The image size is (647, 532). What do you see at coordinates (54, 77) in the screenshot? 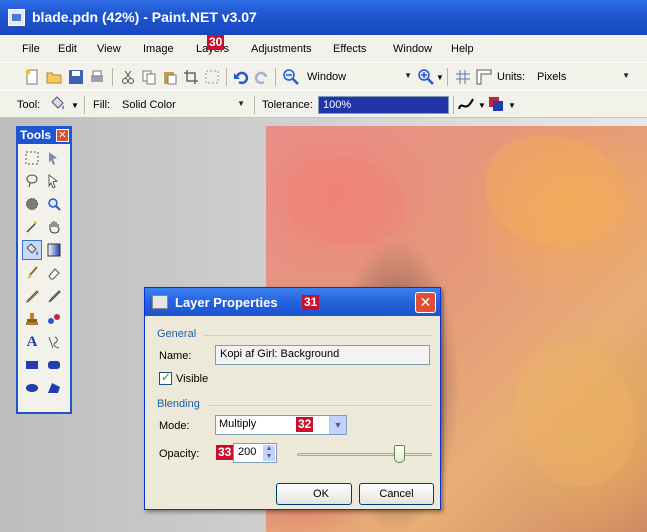
I see `open-folder-icon` at bounding box center [54, 77].